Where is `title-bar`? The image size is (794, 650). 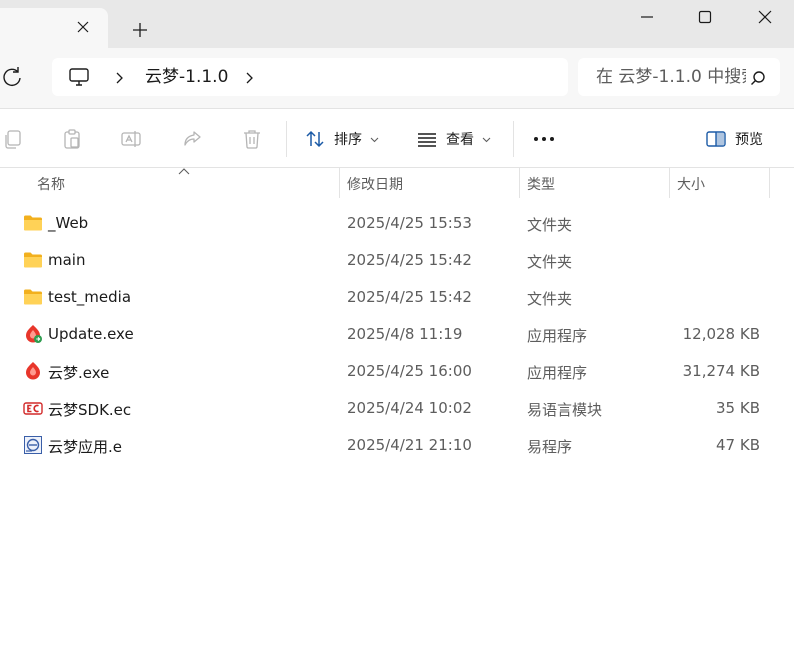
title-bar is located at coordinates (397, 24).